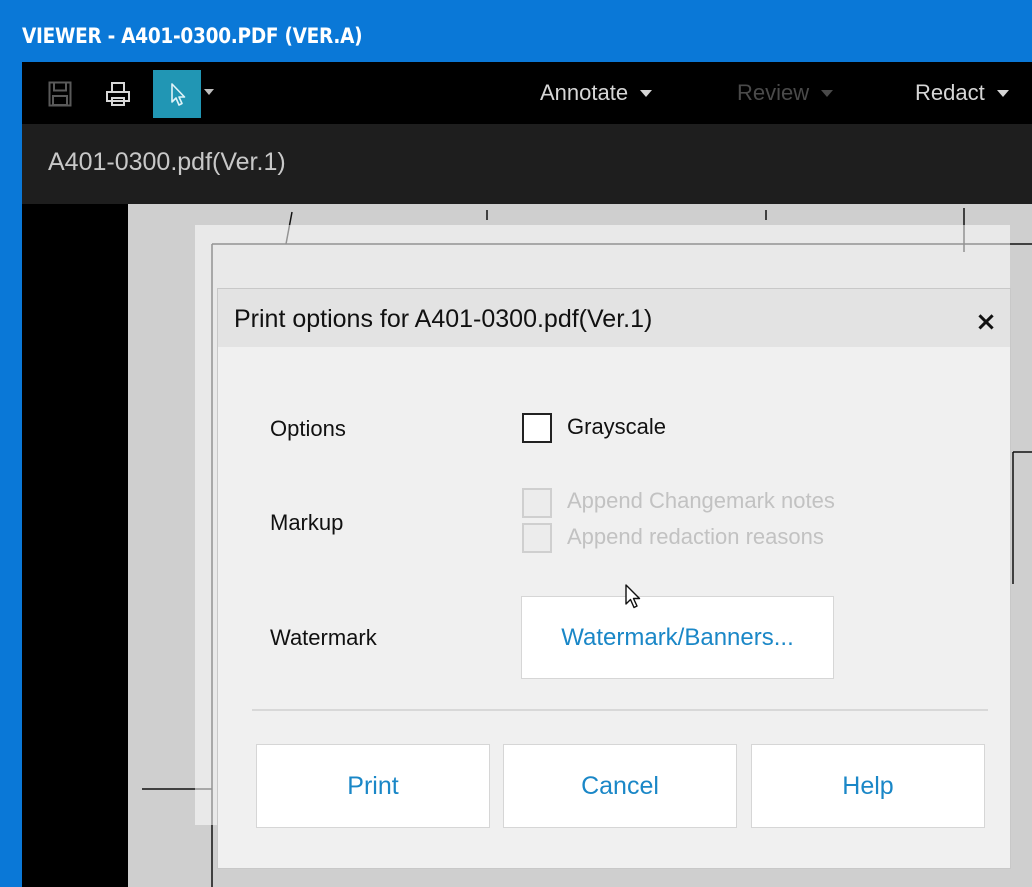  What do you see at coordinates (950, 92) in the screenshot?
I see `menu-redact-label: Redact` at bounding box center [950, 92].